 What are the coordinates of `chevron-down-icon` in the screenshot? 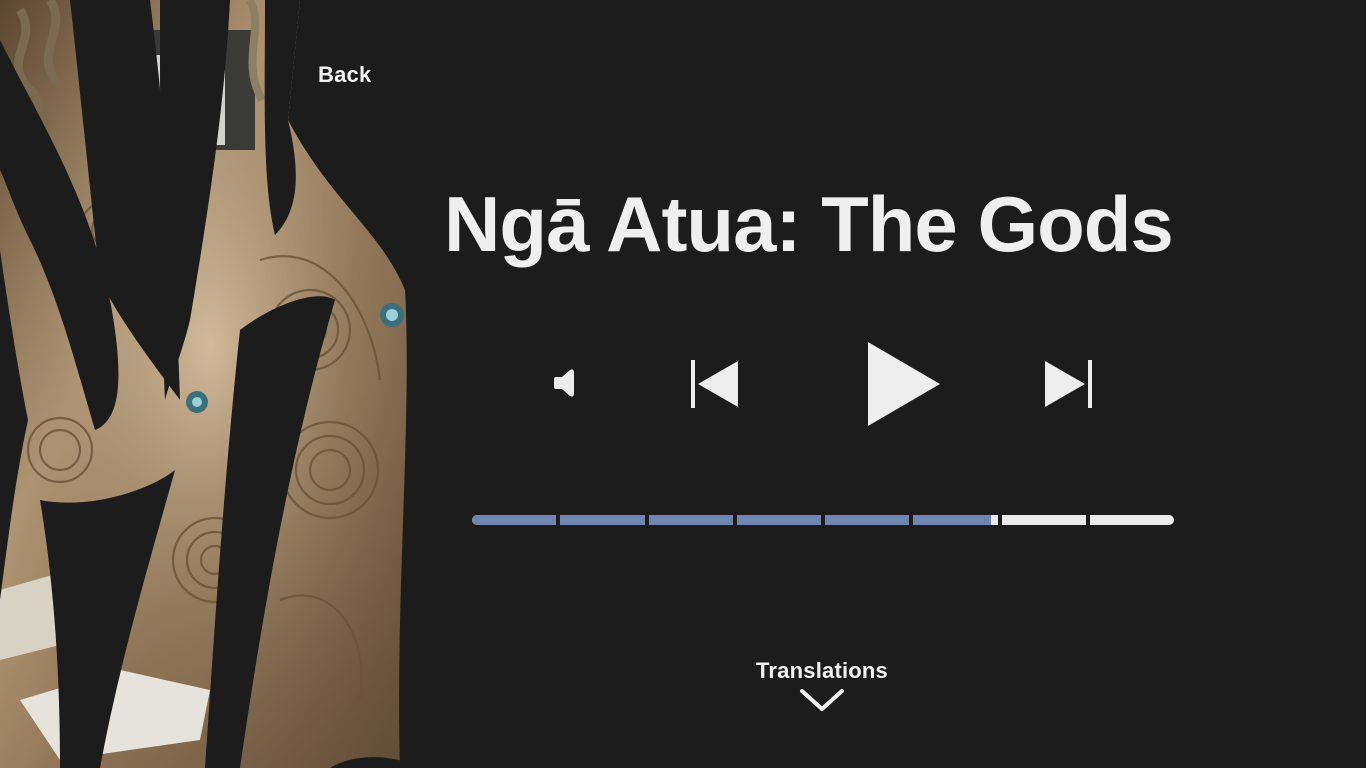 It's located at (822, 700).